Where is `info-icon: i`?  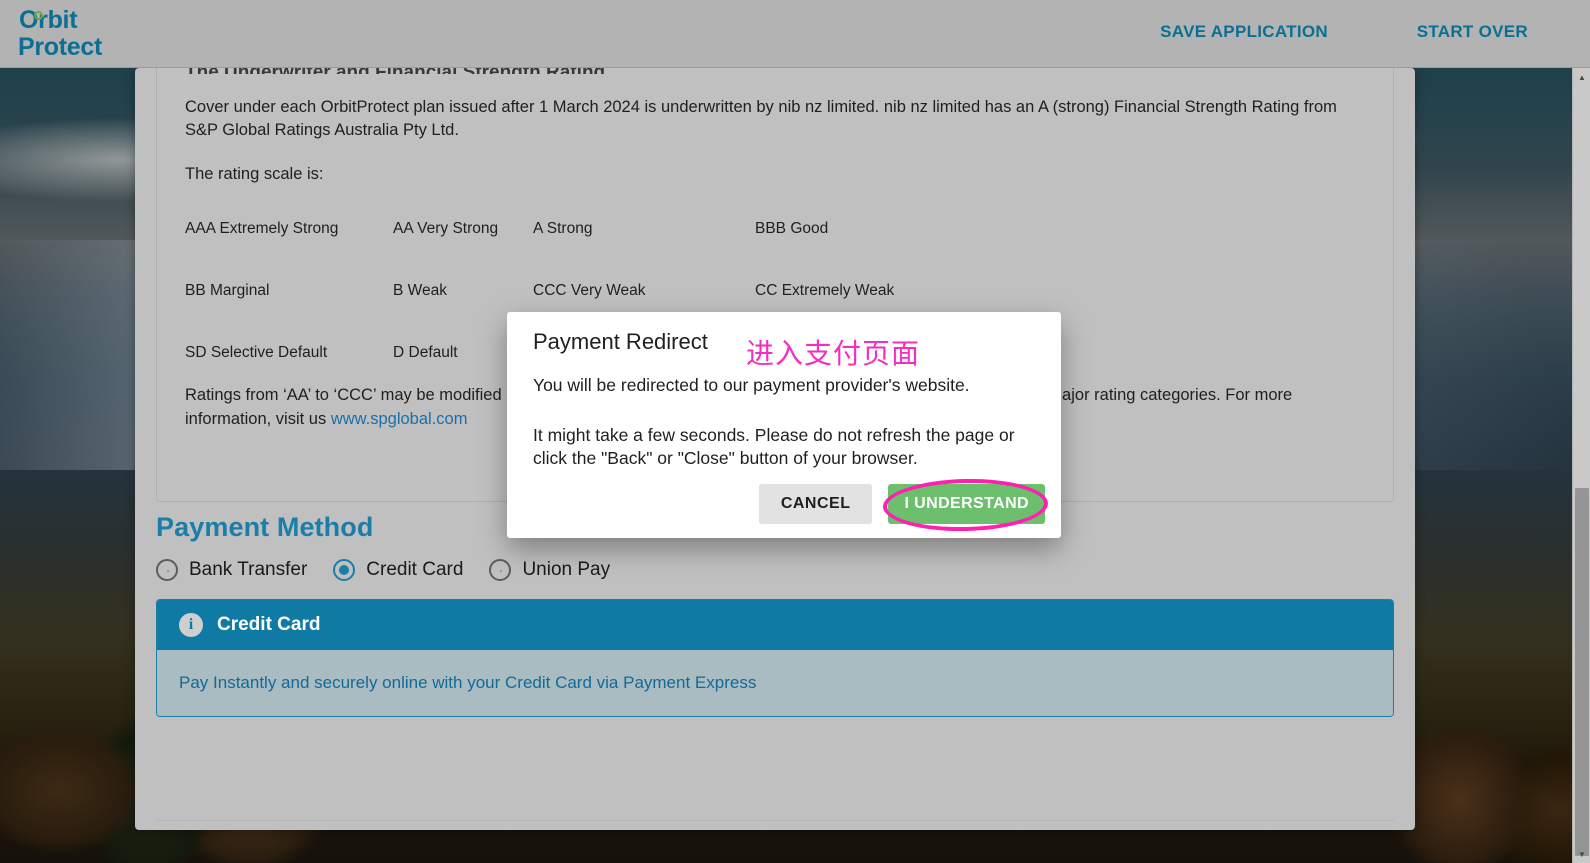 info-icon: i is located at coordinates (191, 625).